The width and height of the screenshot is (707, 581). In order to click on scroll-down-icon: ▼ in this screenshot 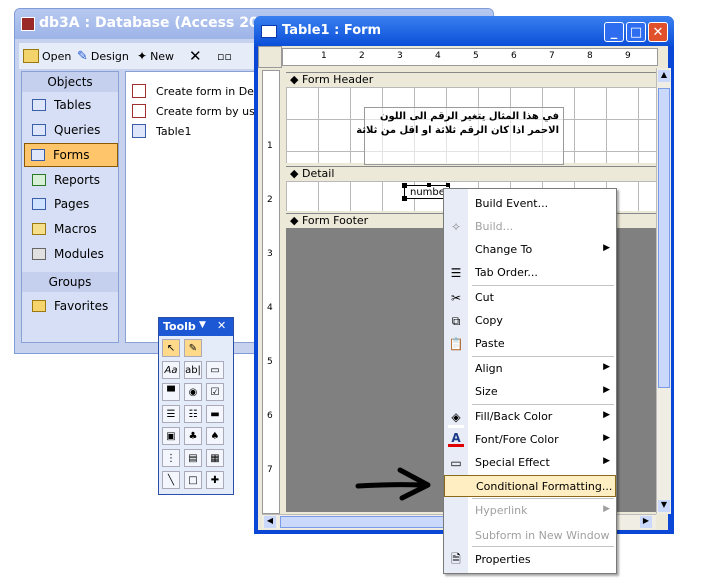, I will do `click(664, 506)`.